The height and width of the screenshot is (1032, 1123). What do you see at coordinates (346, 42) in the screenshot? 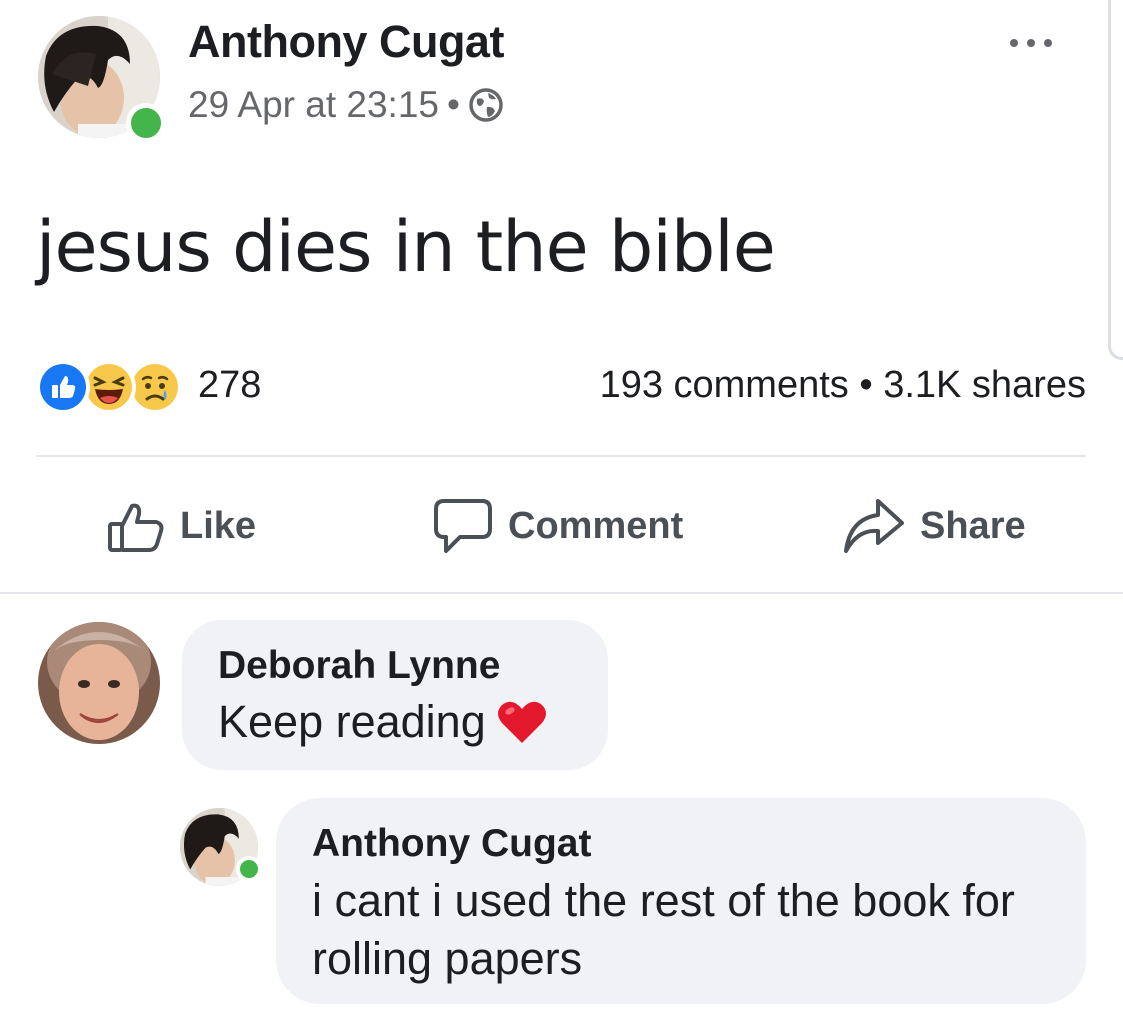
I see `post-author-name: Anthony Cugat` at bounding box center [346, 42].